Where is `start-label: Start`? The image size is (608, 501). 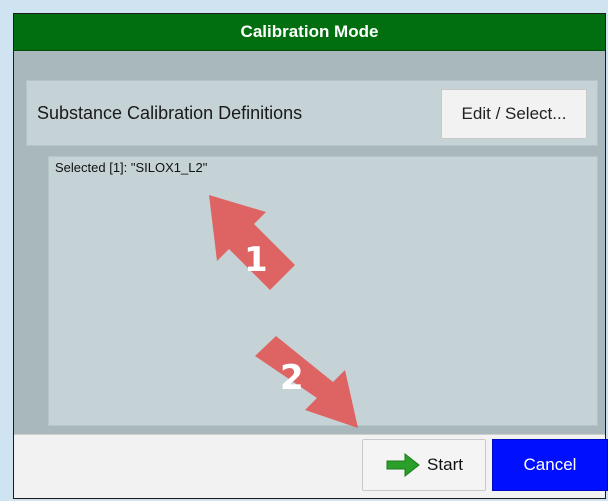 start-label: Start is located at coordinates (445, 464).